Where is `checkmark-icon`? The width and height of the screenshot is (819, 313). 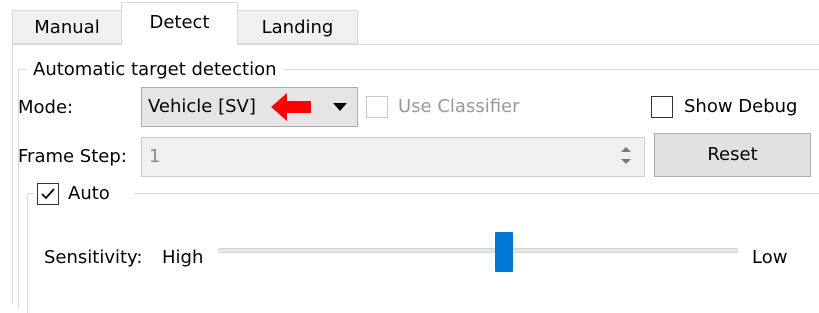 checkmark-icon is located at coordinates (48, 194).